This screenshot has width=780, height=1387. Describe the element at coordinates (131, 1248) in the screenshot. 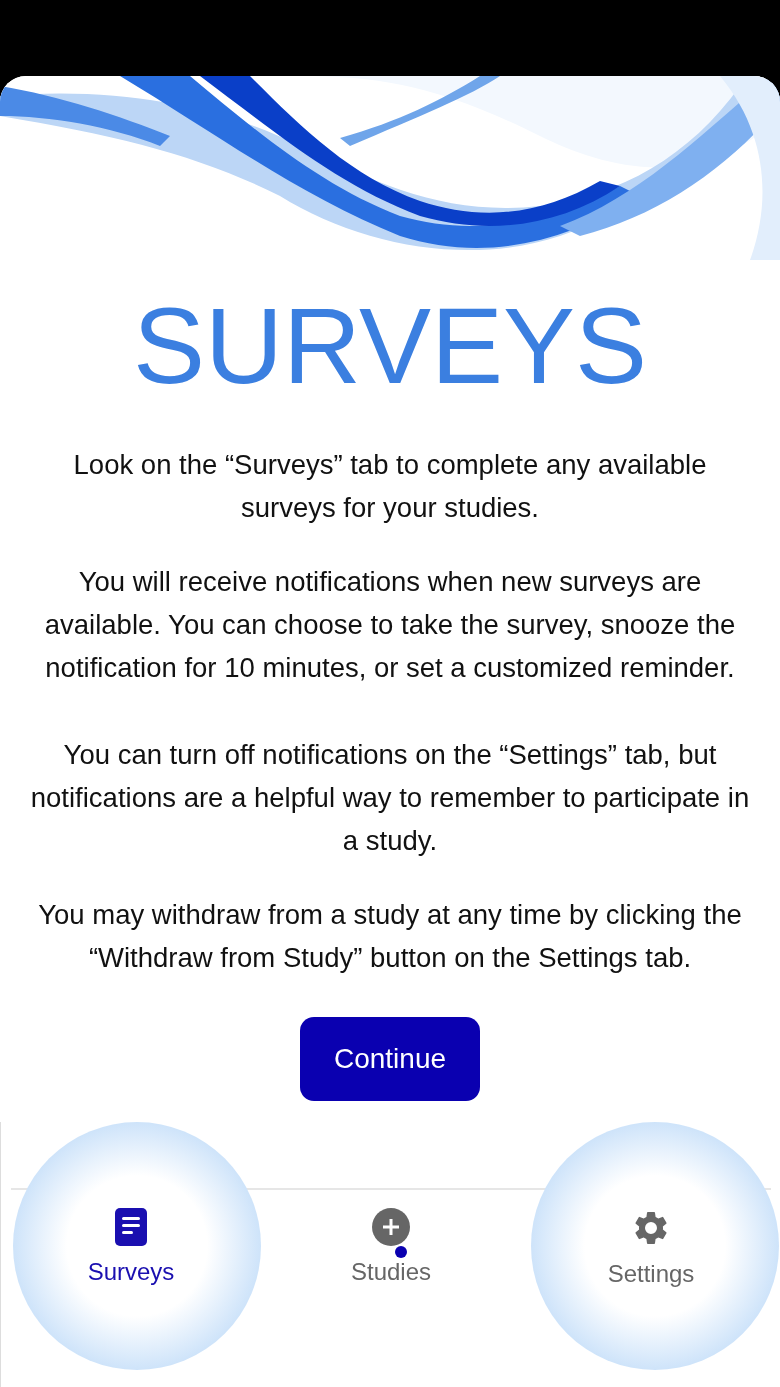

I see `tab: Surveys` at that location.